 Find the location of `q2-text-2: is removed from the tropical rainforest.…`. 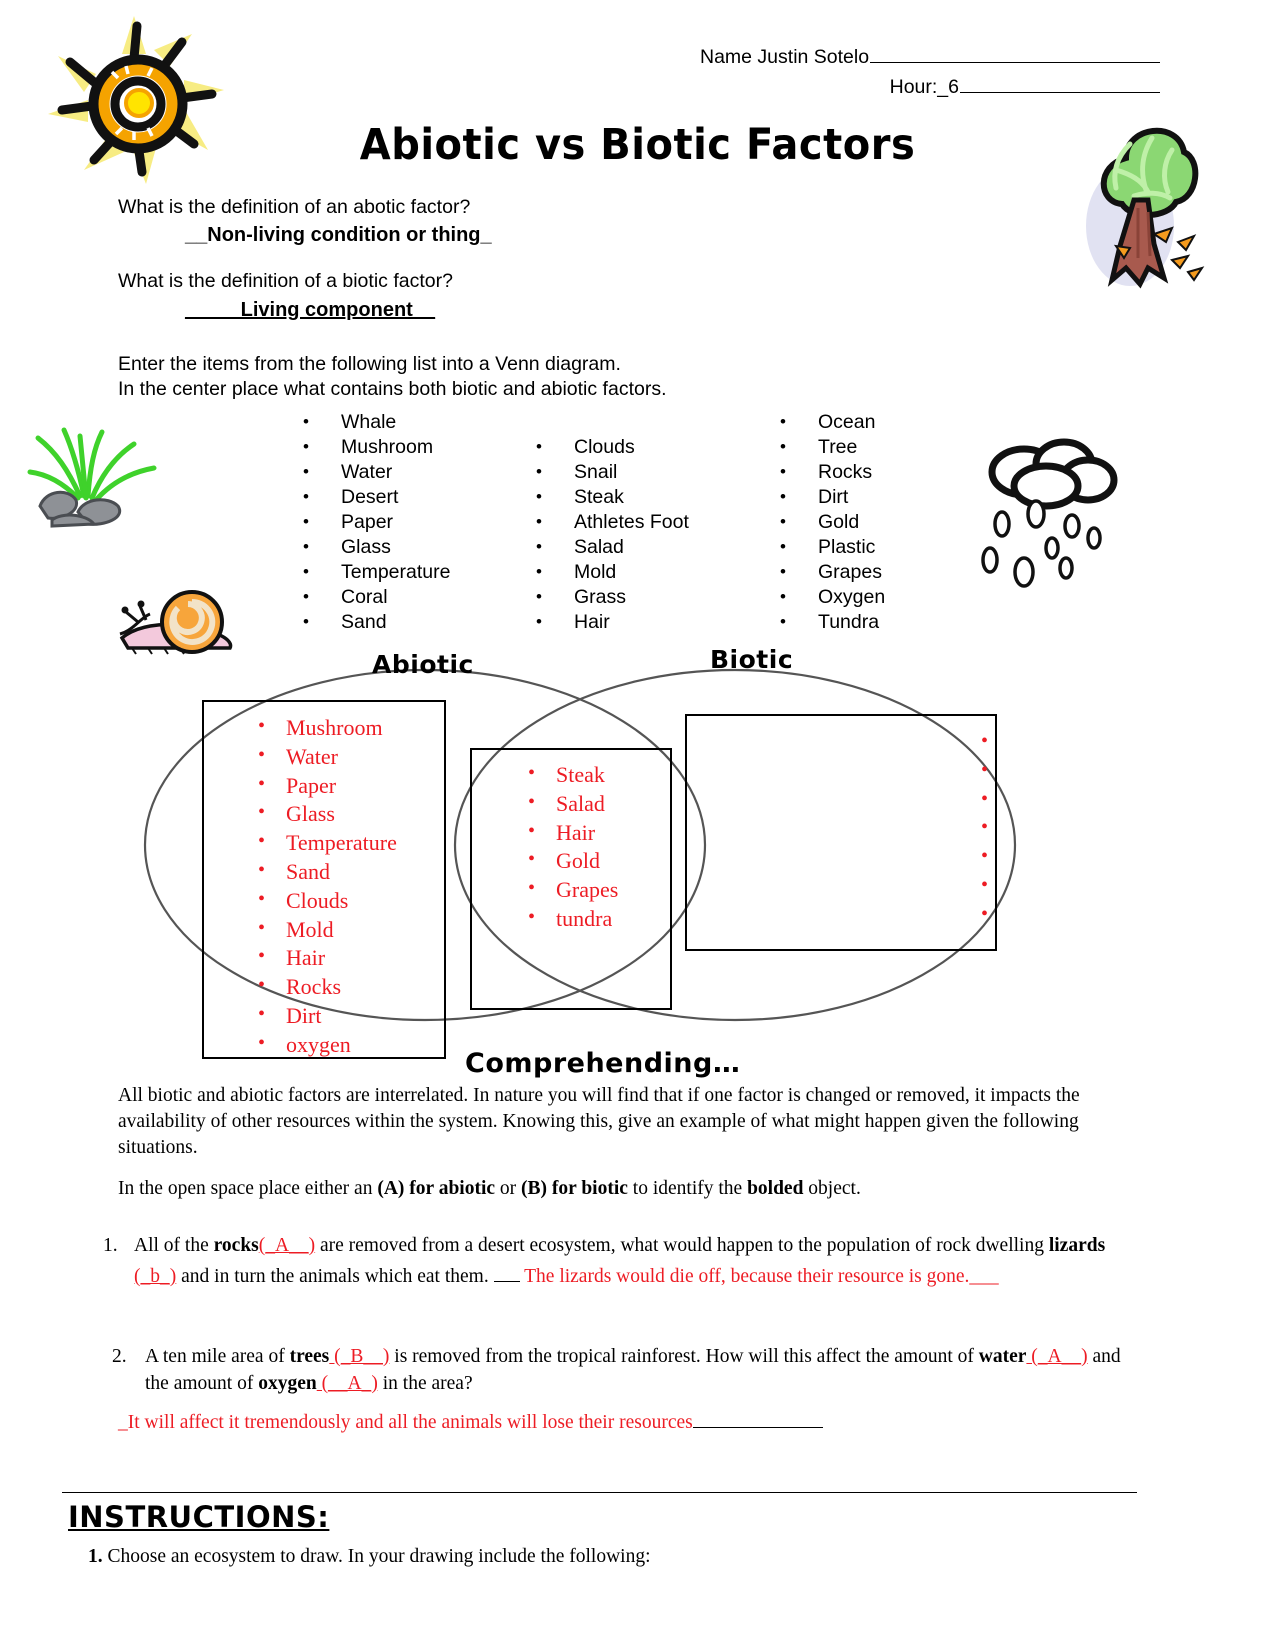

q2-text-2: is removed from the tropical rainforest.… is located at coordinates (684, 1356).